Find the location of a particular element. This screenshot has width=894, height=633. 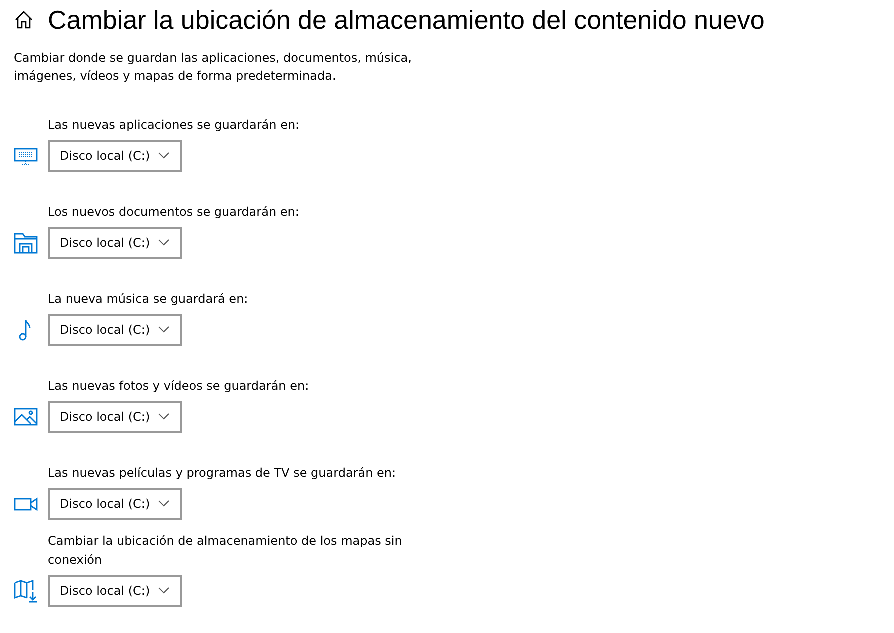

description-text: Cambiar donde se guardan las aplicaciones, documentos, música, imágenes, vídeos y mapas de forma predeterminada. is located at coordinates (213, 67).